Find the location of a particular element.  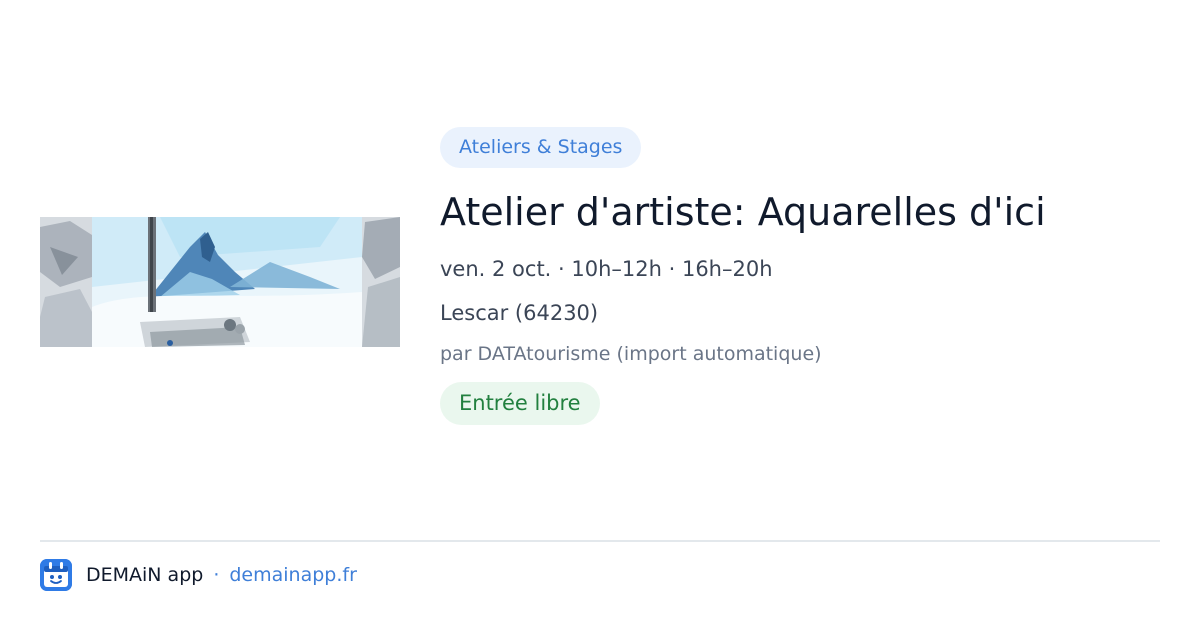

calendar-face-icon is located at coordinates (56, 575).